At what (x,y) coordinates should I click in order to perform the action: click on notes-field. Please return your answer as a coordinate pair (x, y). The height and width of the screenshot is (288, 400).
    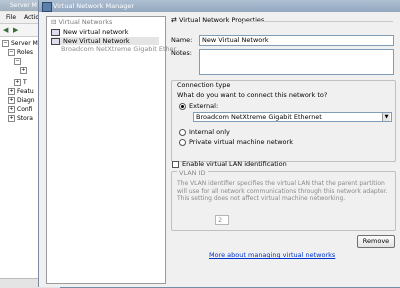
    Looking at the image, I should click on (296, 62).